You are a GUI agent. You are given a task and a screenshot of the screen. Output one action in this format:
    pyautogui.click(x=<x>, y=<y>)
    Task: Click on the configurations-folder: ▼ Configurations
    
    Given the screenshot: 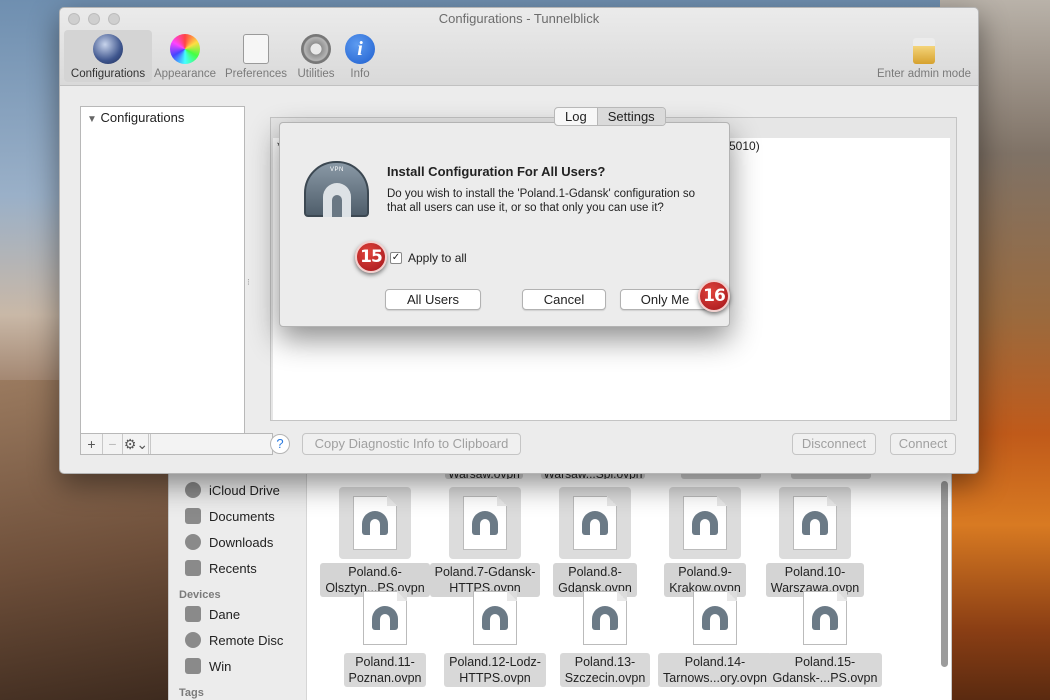 What is the action you would take?
    pyautogui.click(x=162, y=117)
    